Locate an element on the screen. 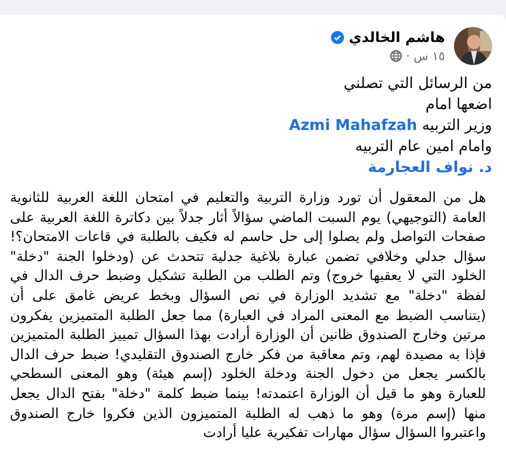 Image resolution: width=506 pixels, height=449 pixels. post-text: وامام امين عام التربيه is located at coordinates (423, 146).